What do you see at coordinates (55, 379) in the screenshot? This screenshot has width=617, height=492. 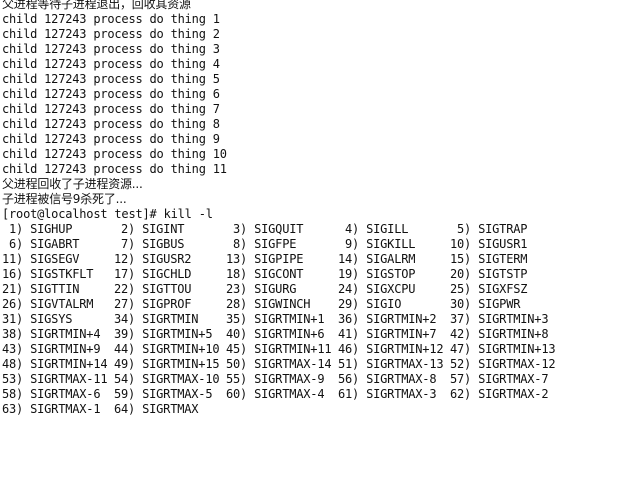 I see `signal-entry: 53) SIGRTMAX-11` at bounding box center [55, 379].